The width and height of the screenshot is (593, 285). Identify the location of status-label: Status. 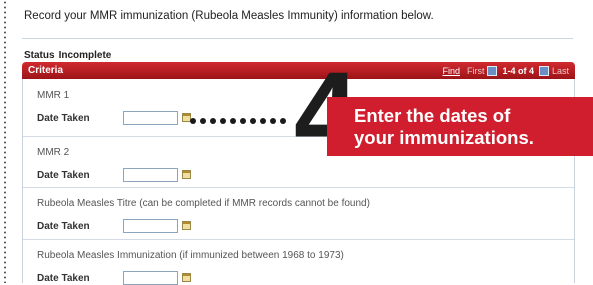
(39, 55).